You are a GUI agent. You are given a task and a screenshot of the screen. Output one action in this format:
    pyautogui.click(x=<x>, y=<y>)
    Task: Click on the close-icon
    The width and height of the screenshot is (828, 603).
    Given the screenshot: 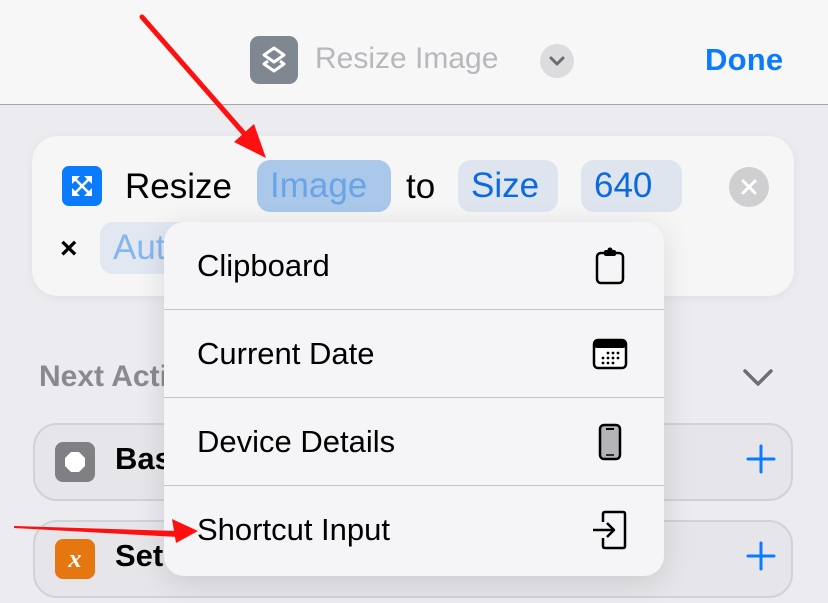 What is the action you would take?
    pyautogui.click(x=749, y=187)
    